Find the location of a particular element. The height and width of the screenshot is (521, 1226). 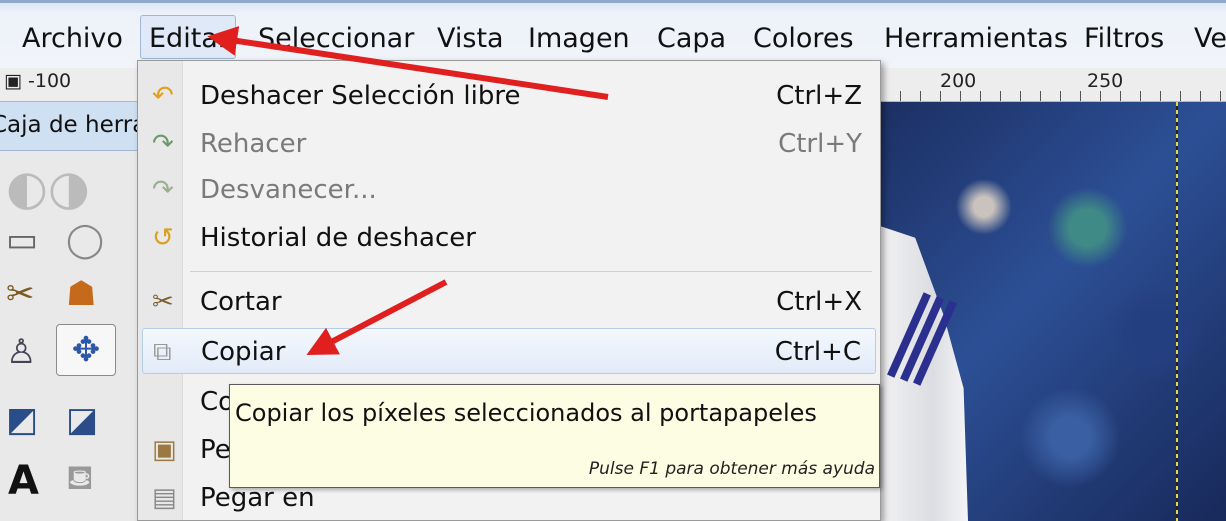

ruler-label: ▣ -100 is located at coordinates (38, 81).